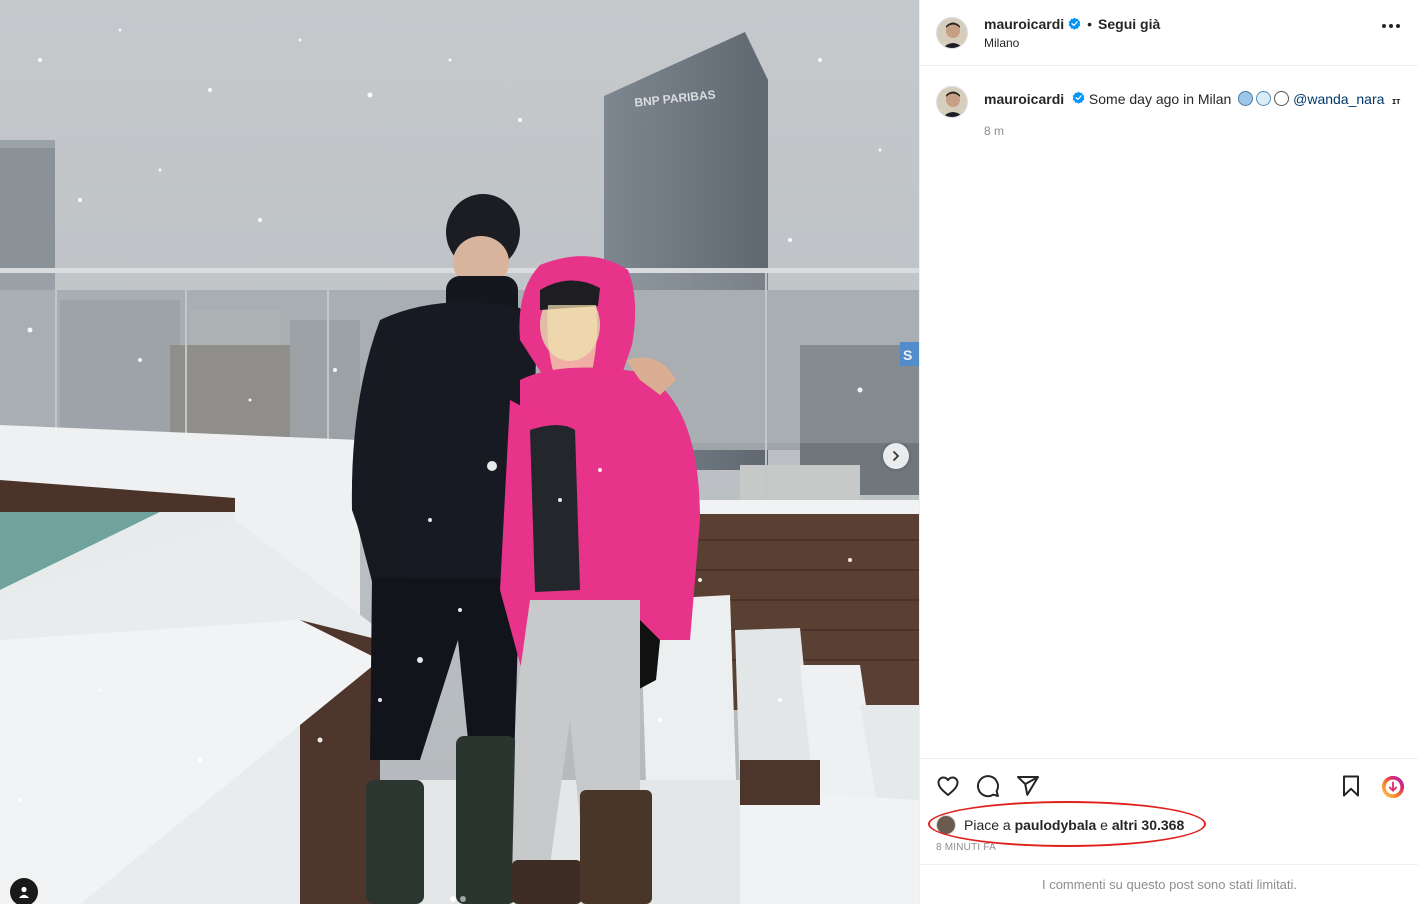 This screenshot has height=904, width=1418. Describe the element at coordinates (1169, 786) in the screenshot. I see `action-bar` at that location.